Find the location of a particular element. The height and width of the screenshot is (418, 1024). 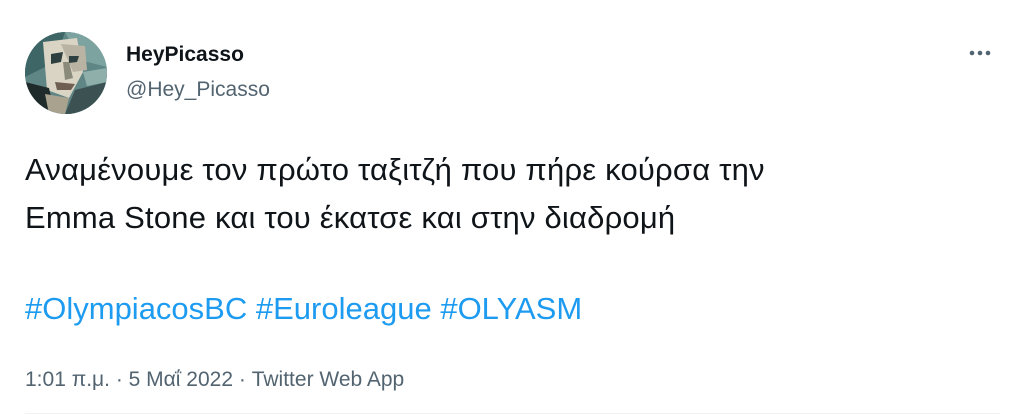

picasso-portrait-avatar-icon is located at coordinates (66, 73).